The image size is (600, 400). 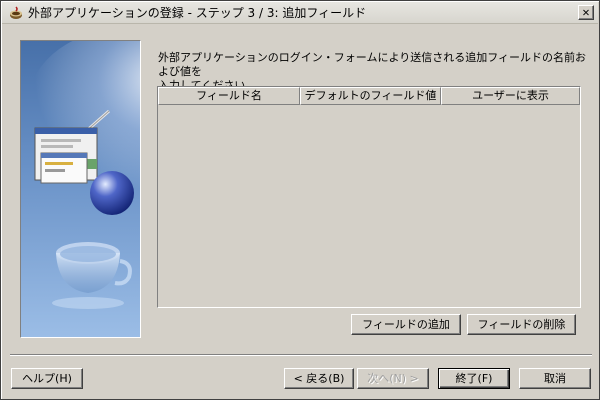 I want to click on window-title: 外部アプリケーションの登録 - ステップ 3 / 3: 追加フィールド, so click(x=197, y=13).